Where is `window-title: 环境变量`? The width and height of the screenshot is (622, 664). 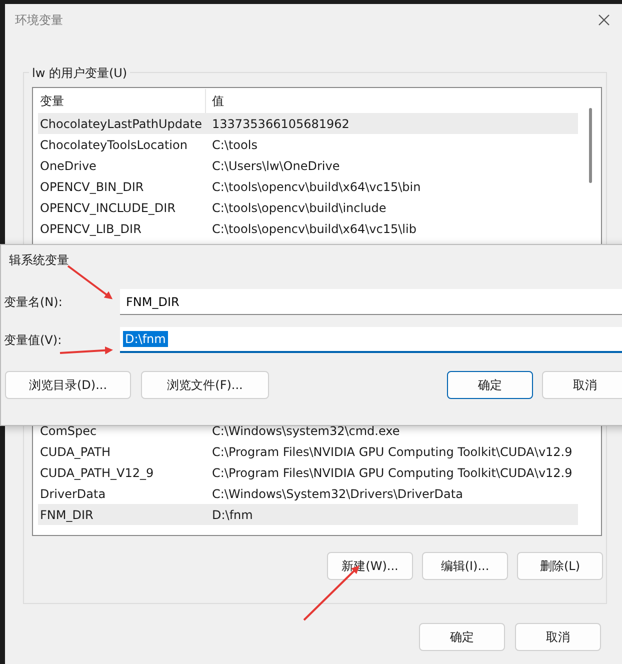 window-title: 环境变量 is located at coordinates (39, 20).